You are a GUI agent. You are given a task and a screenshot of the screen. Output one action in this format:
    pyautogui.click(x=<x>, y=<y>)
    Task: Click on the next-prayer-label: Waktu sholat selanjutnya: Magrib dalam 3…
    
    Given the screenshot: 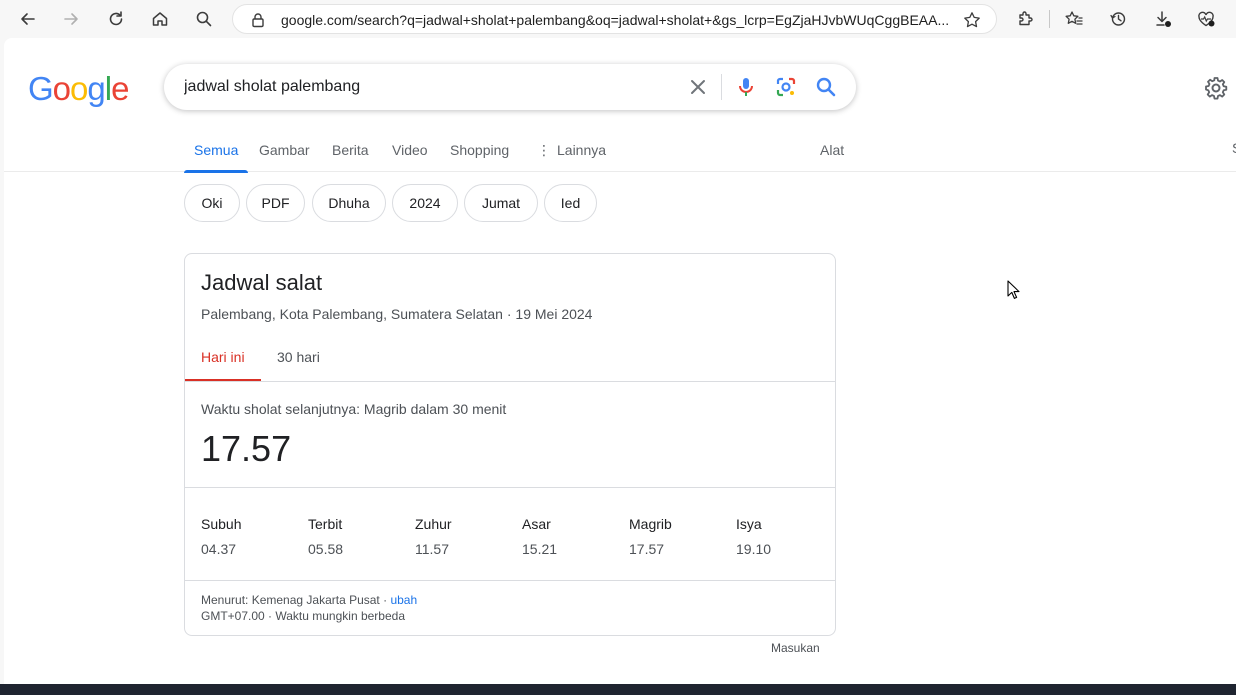 What is the action you would take?
    pyautogui.click(x=354, y=409)
    